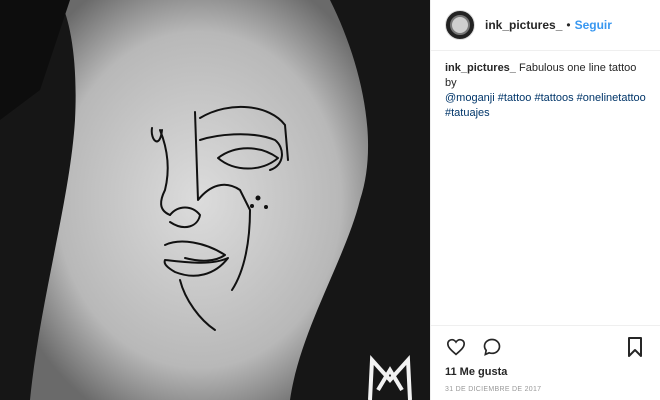 Image resolution: width=660 pixels, height=400 pixels. I want to click on avatar, so click(460, 25).